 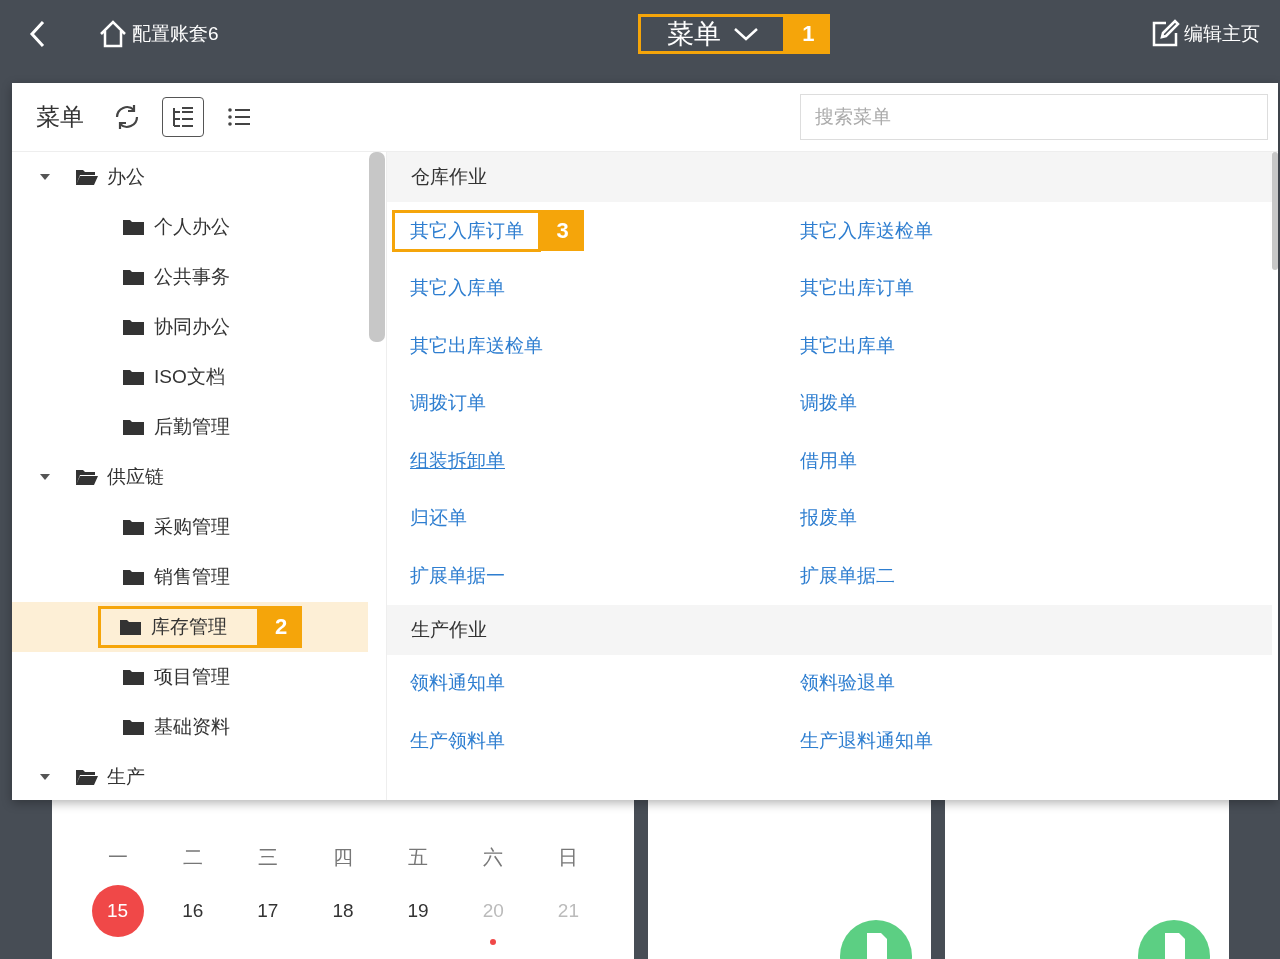 What do you see at coordinates (828, 403) in the screenshot?
I see `menu-link: 调拨单` at bounding box center [828, 403].